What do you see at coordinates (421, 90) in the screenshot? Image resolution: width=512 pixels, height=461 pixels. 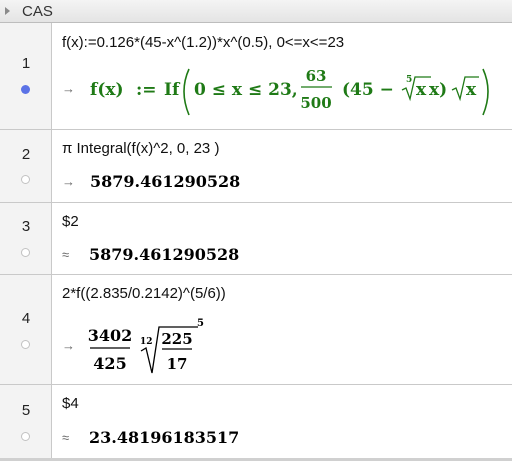 I see `root-radicand: x` at bounding box center [421, 90].